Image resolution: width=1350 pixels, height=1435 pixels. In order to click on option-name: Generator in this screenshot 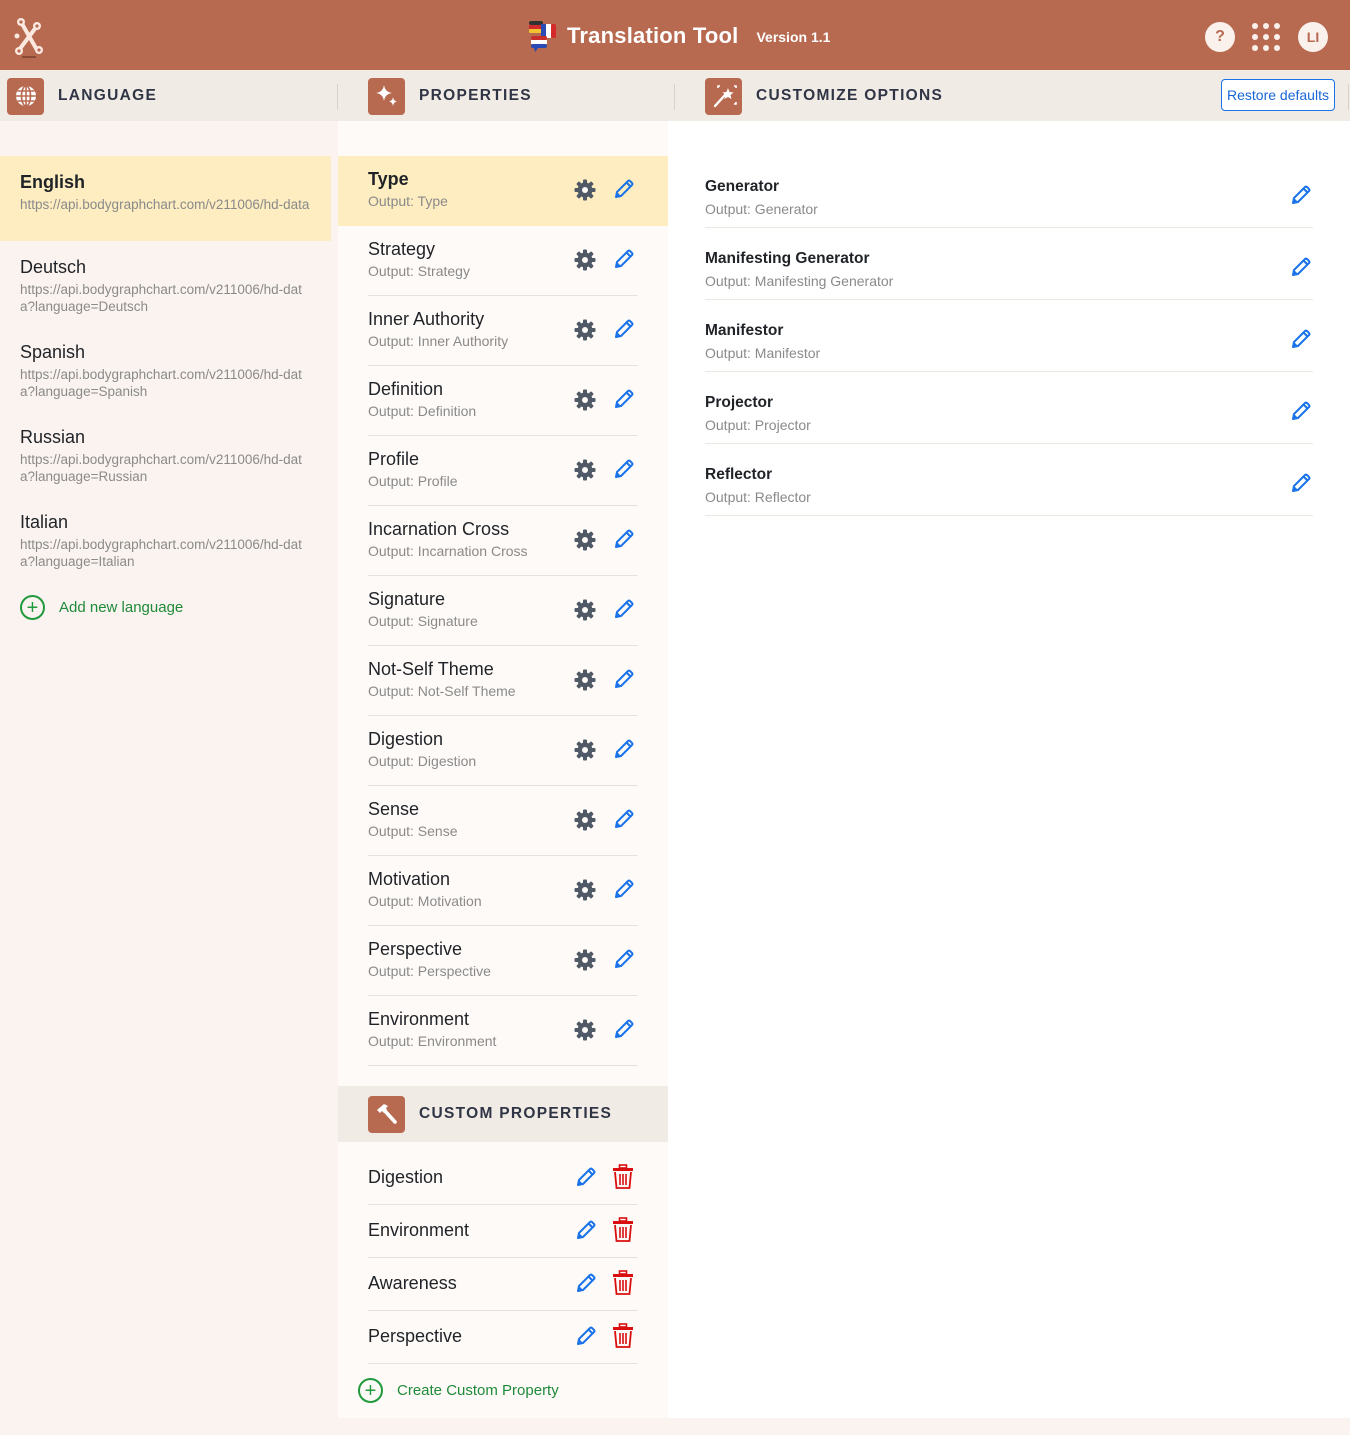, I will do `click(742, 186)`.